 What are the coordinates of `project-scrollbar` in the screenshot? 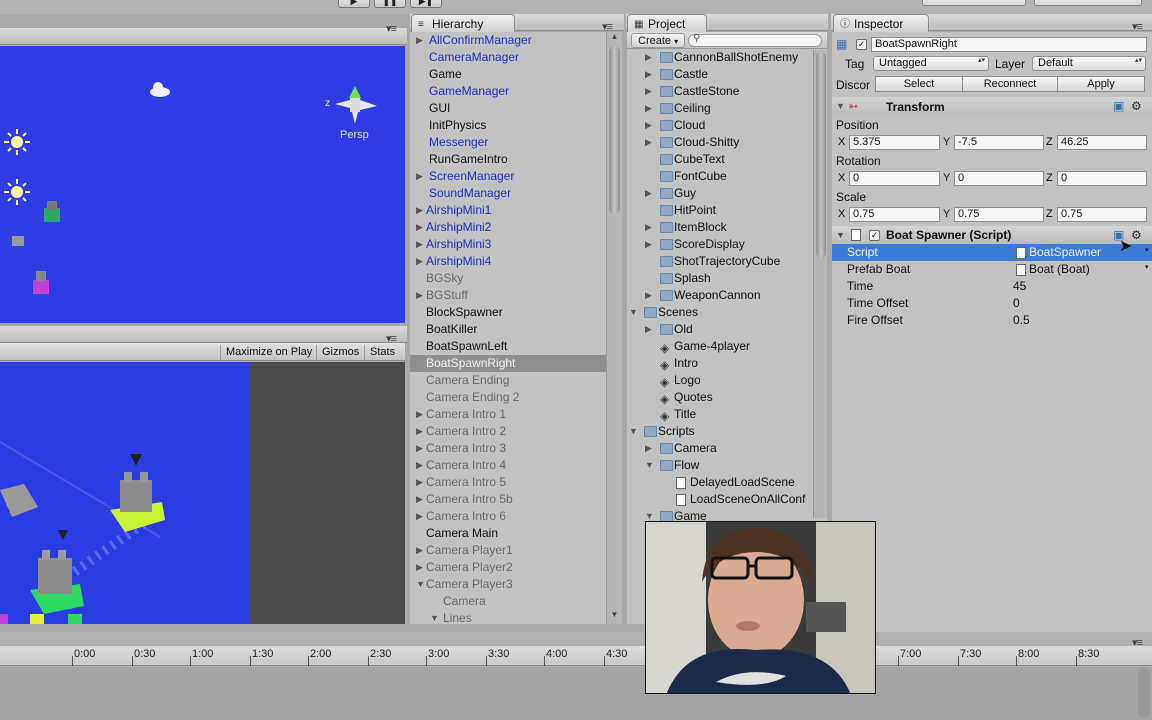 It's located at (820, 284).